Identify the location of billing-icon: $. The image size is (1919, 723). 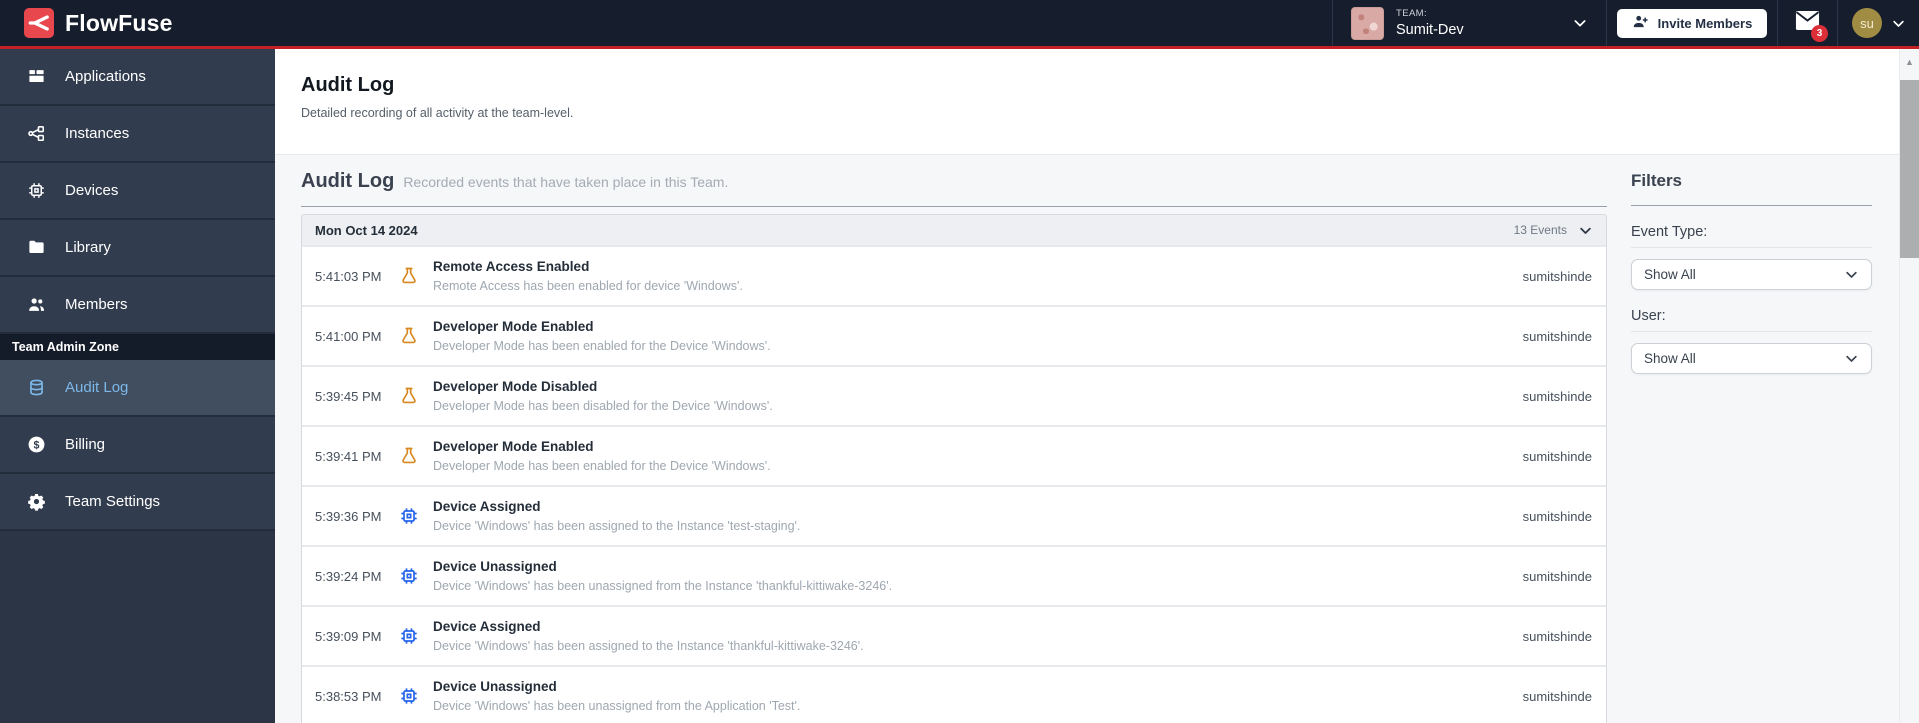
(36, 444).